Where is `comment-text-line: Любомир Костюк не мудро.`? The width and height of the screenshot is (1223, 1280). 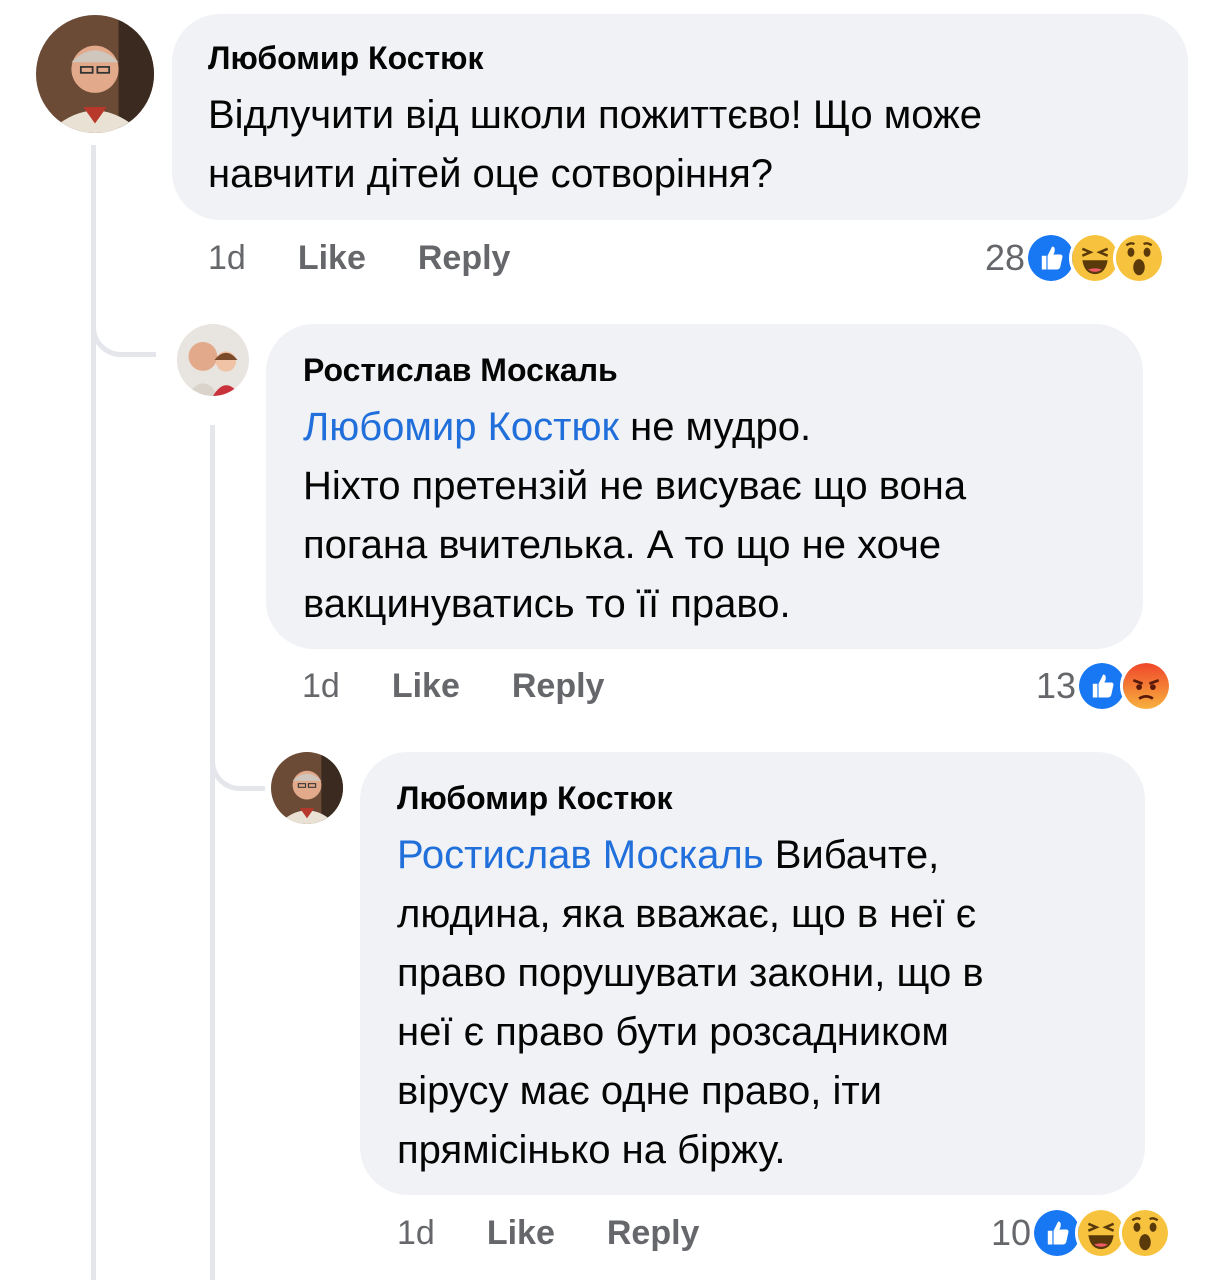 comment-text-line: Любомир Костюк не мудро. is located at coordinates (704, 427).